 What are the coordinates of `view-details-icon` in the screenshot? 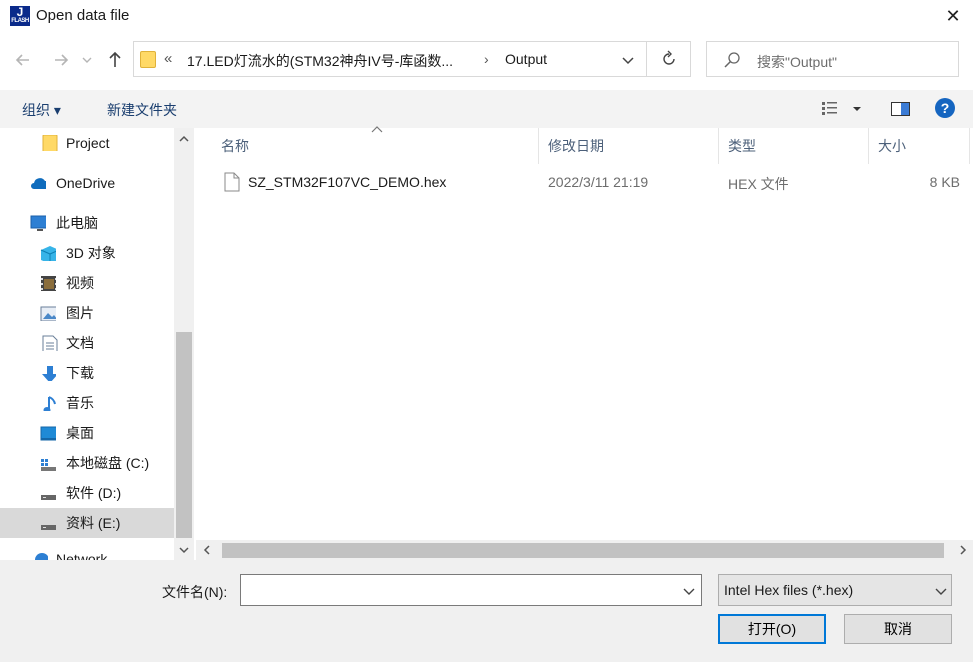 It's located at (841, 108).